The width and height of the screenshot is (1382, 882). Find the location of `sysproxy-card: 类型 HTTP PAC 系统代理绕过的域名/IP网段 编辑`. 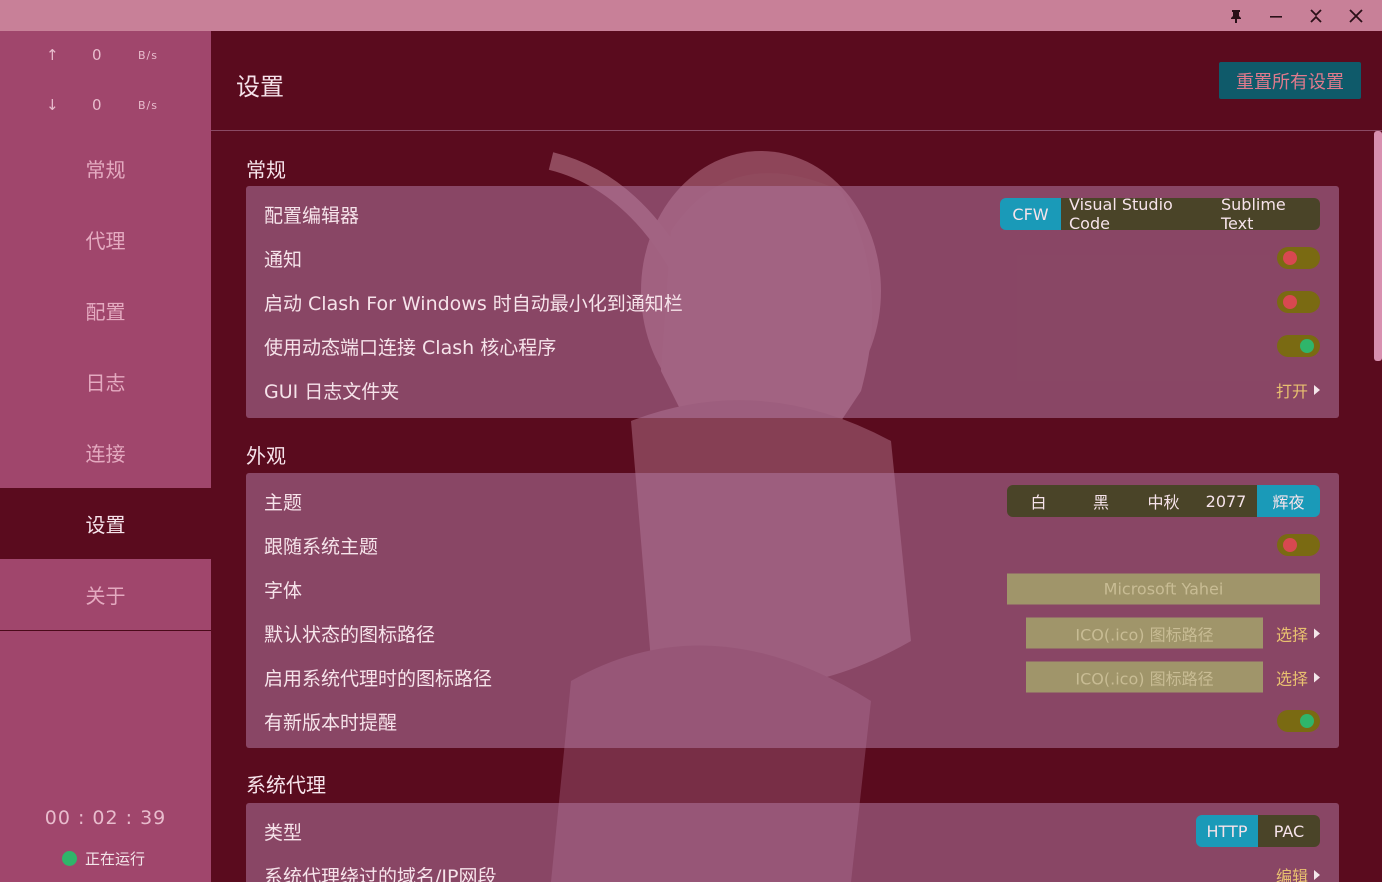

sysproxy-card: 类型 HTTP PAC 系统代理绕过的域名/IP网段 编辑 is located at coordinates (792, 842).